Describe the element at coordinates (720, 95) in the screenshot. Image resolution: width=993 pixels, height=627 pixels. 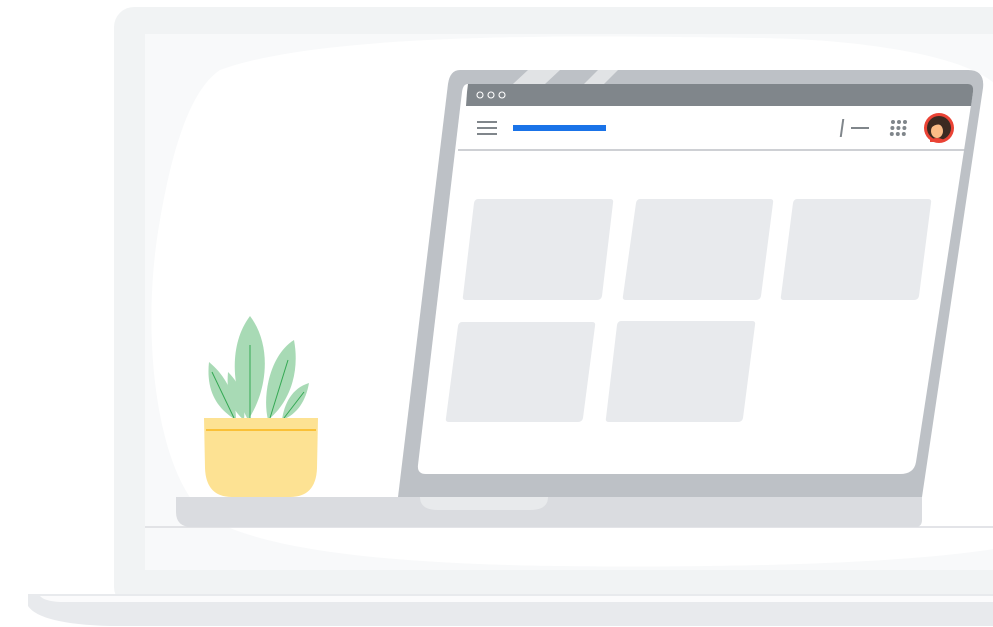
I see `browser-titlebar` at that location.